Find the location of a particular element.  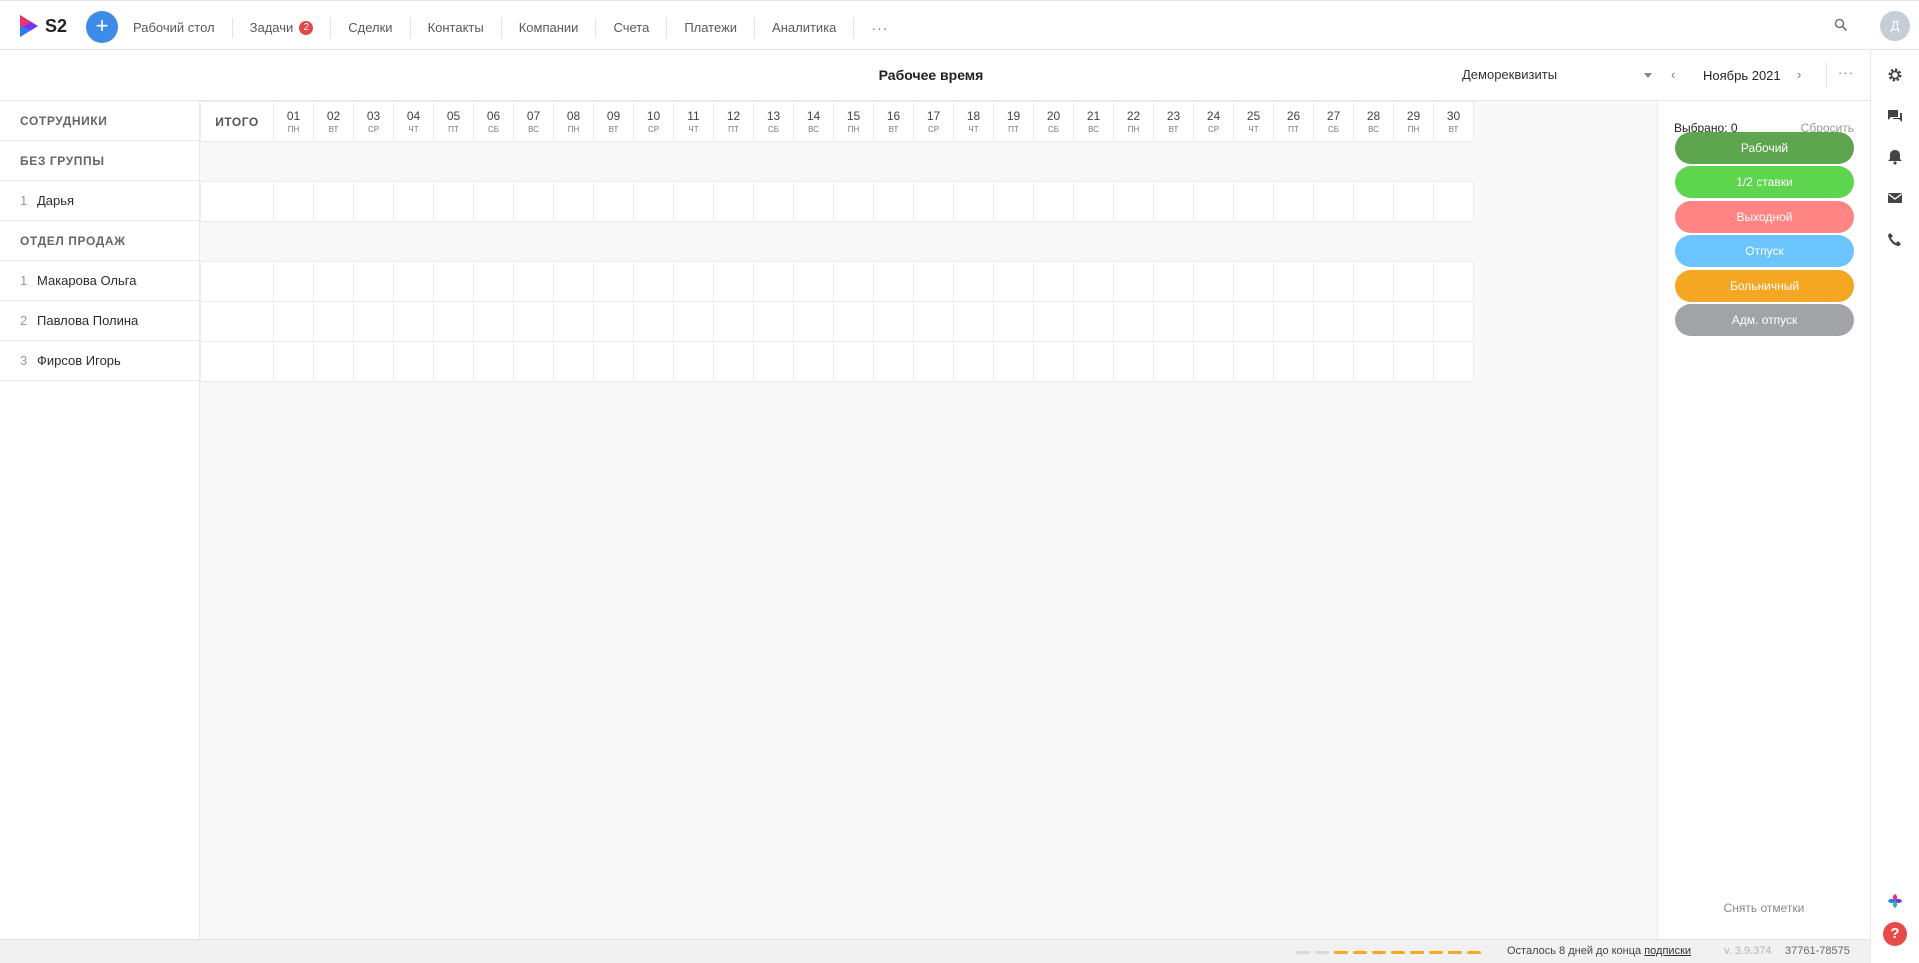

status-button: 1/2 ставки is located at coordinates (1764, 182).